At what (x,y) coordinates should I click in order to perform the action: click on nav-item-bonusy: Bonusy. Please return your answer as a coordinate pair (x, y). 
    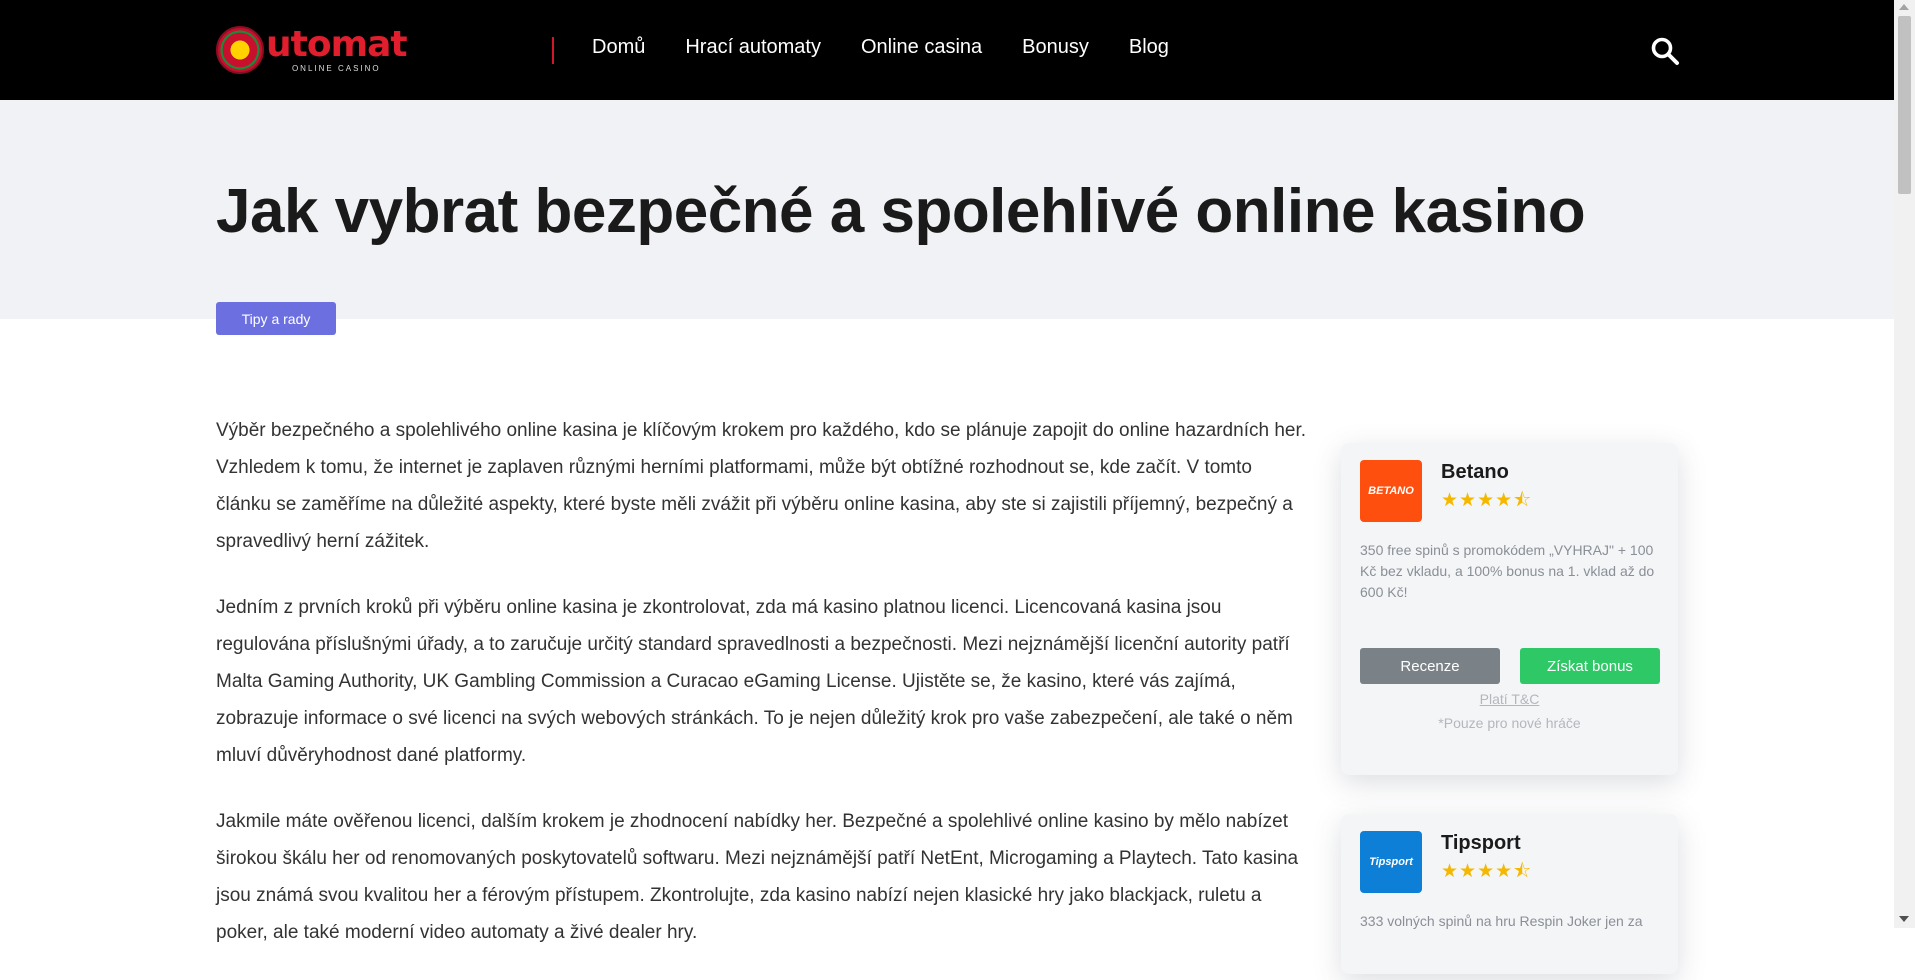
    Looking at the image, I should click on (1055, 47).